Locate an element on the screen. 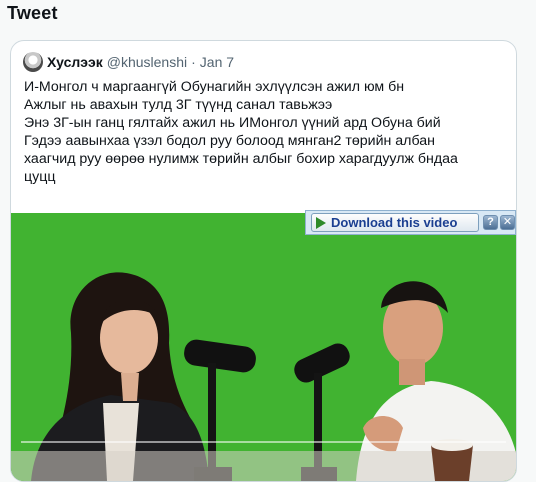 This screenshot has height=482, width=536. tweet-text-line: цуцц is located at coordinates (40, 177).